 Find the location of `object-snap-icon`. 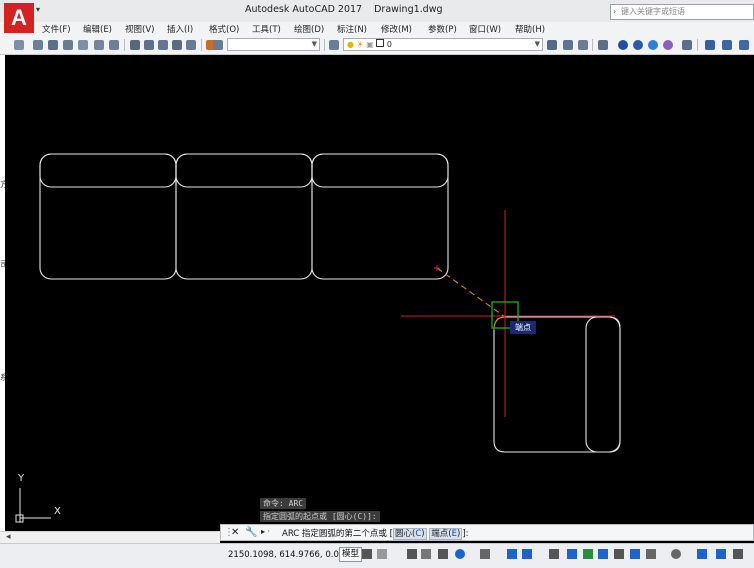

object-snap-icon is located at coordinates (527, 554).